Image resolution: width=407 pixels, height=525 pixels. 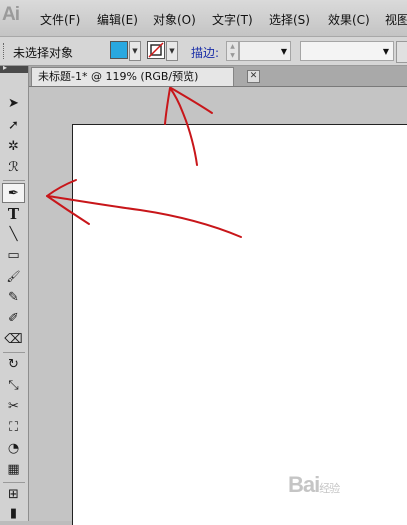 What do you see at coordinates (135, 51) in the screenshot?
I see `fill-dropdown-arrow-icon: ▼` at bounding box center [135, 51].